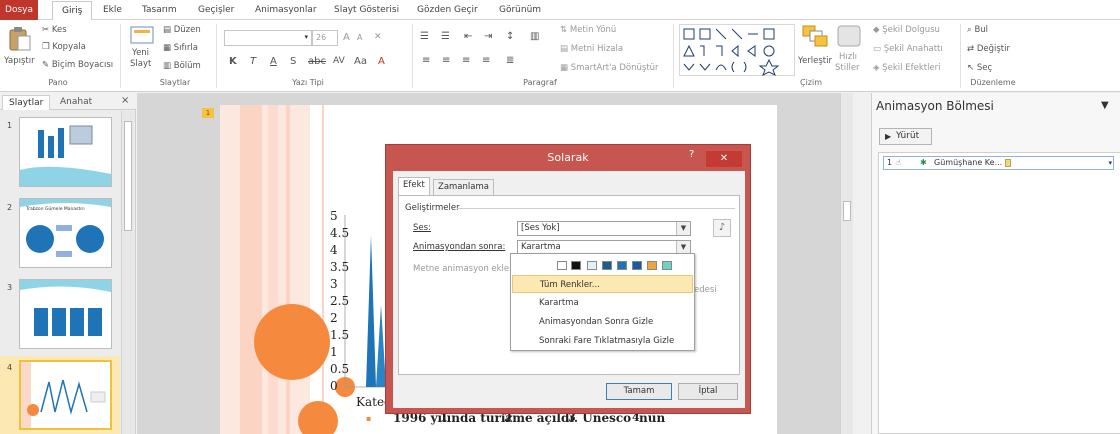 This screenshot has width=1120, height=434. What do you see at coordinates (273, 61) in the screenshot?
I see `underline-icon: A` at bounding box center [273, 61].